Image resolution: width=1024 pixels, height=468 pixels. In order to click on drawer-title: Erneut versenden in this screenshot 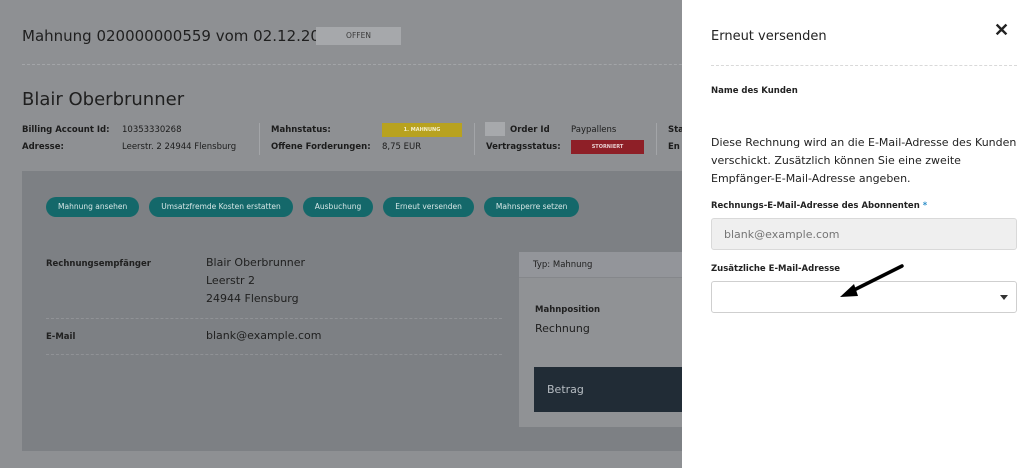, I will do `click(769, 36)`.